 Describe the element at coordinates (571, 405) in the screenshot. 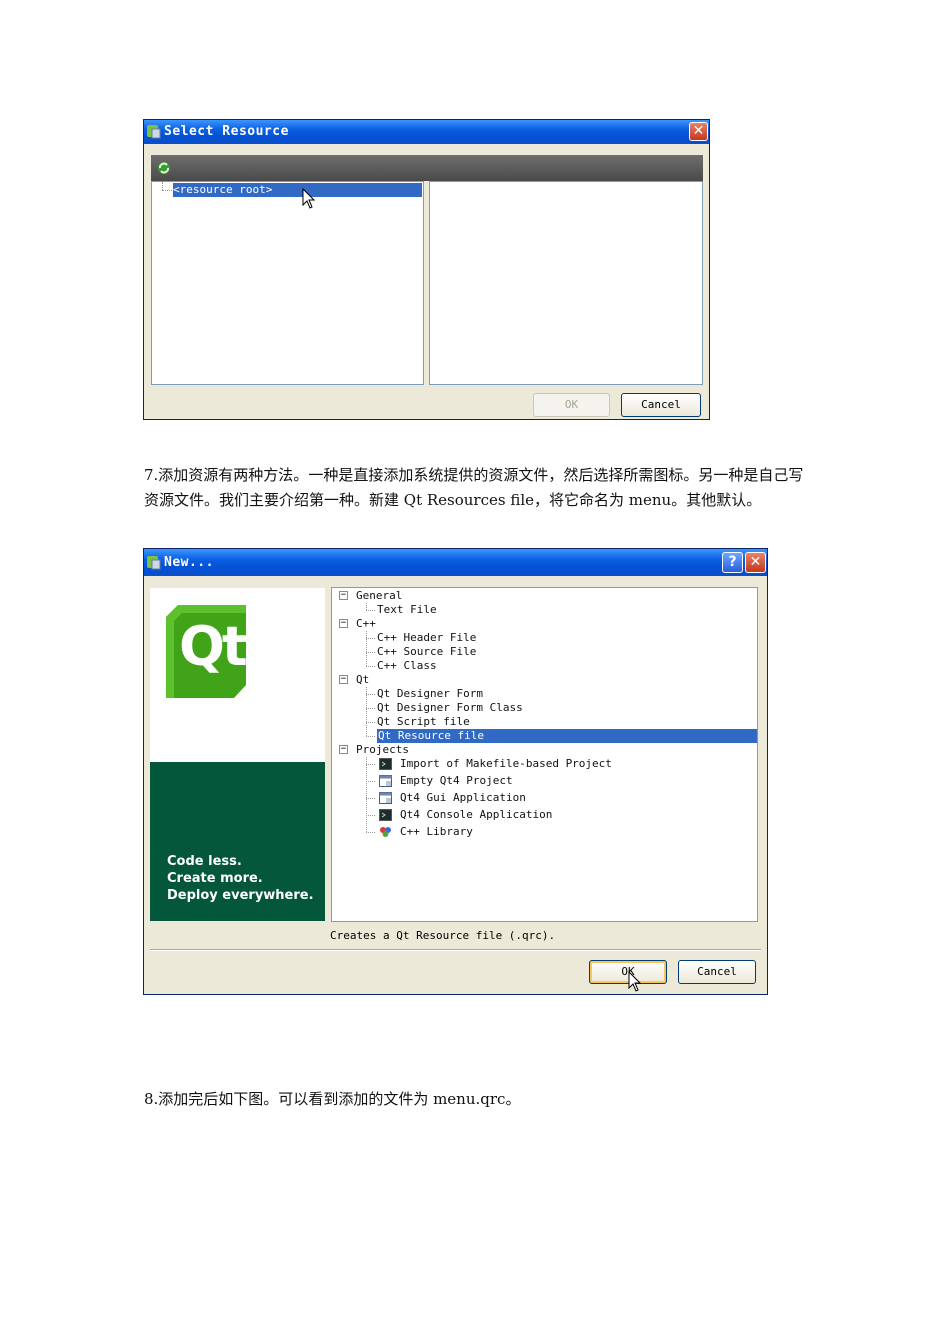

I see `ok-button: OK` at that location.